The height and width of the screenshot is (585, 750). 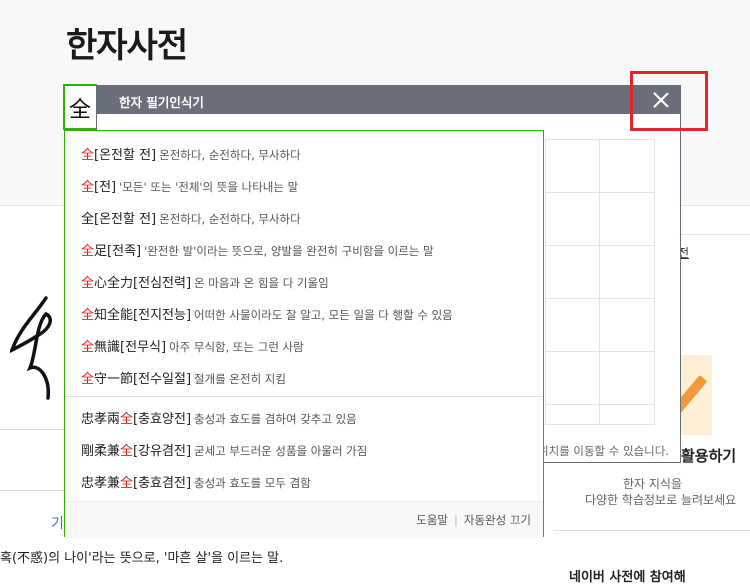 I want to click on autocomplete-item: 剛柔兼全[강유겸전] 굳세고 부드러운 성품을 아울러 가짐, so click(x=224, y=452).